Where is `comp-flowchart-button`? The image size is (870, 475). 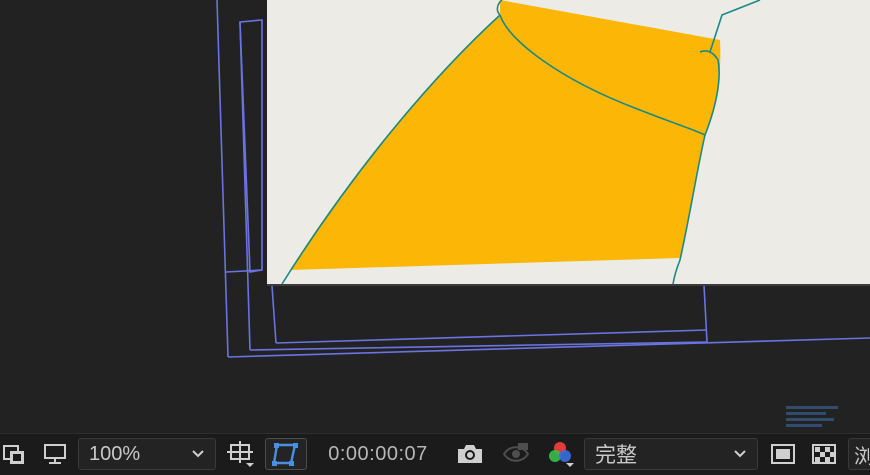 comp-flowchart-button is located at coordinates (15, 454).